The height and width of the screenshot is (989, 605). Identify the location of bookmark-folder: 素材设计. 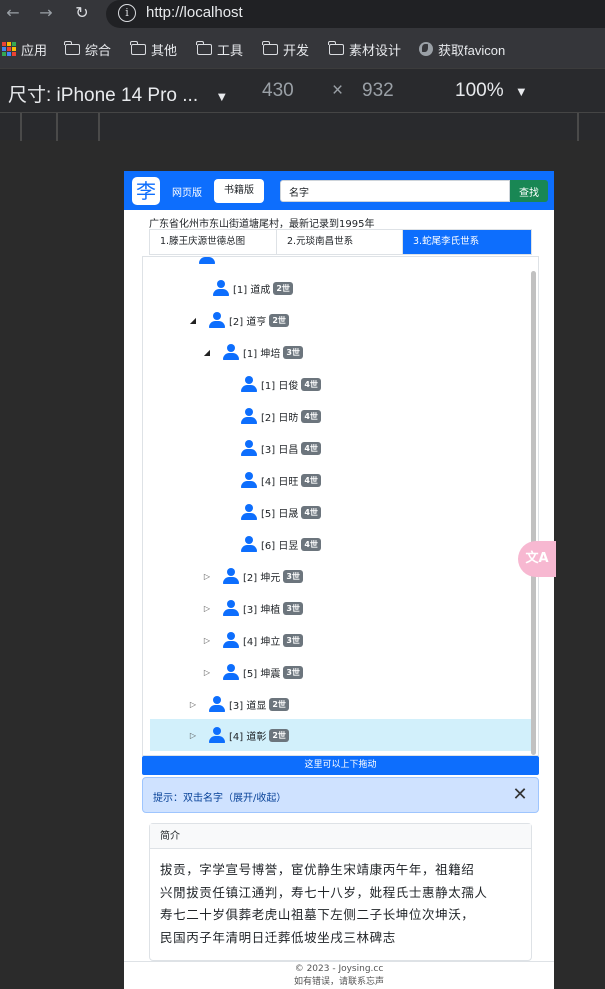
(365, 49).